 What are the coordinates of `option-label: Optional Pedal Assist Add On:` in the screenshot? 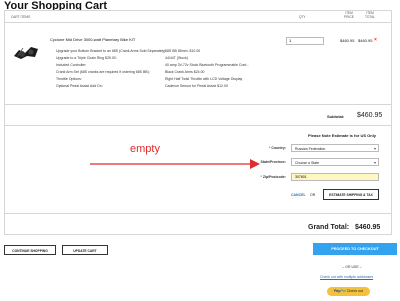 It's located at (79, 86).